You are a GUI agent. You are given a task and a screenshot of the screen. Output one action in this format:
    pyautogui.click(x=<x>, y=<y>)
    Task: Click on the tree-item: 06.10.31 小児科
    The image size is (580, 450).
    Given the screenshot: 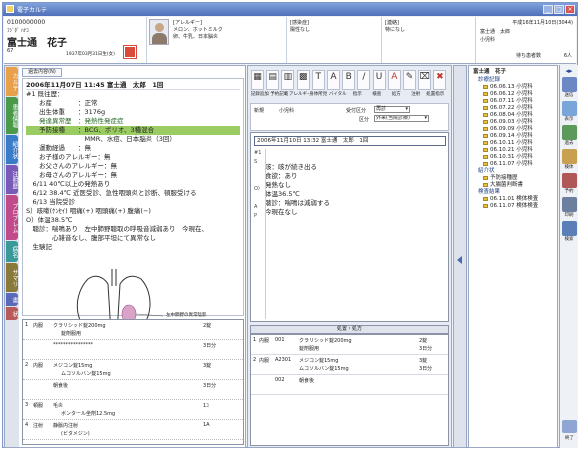 What is the action you would take?
    pyautogui.click(x=511, y=157)
    